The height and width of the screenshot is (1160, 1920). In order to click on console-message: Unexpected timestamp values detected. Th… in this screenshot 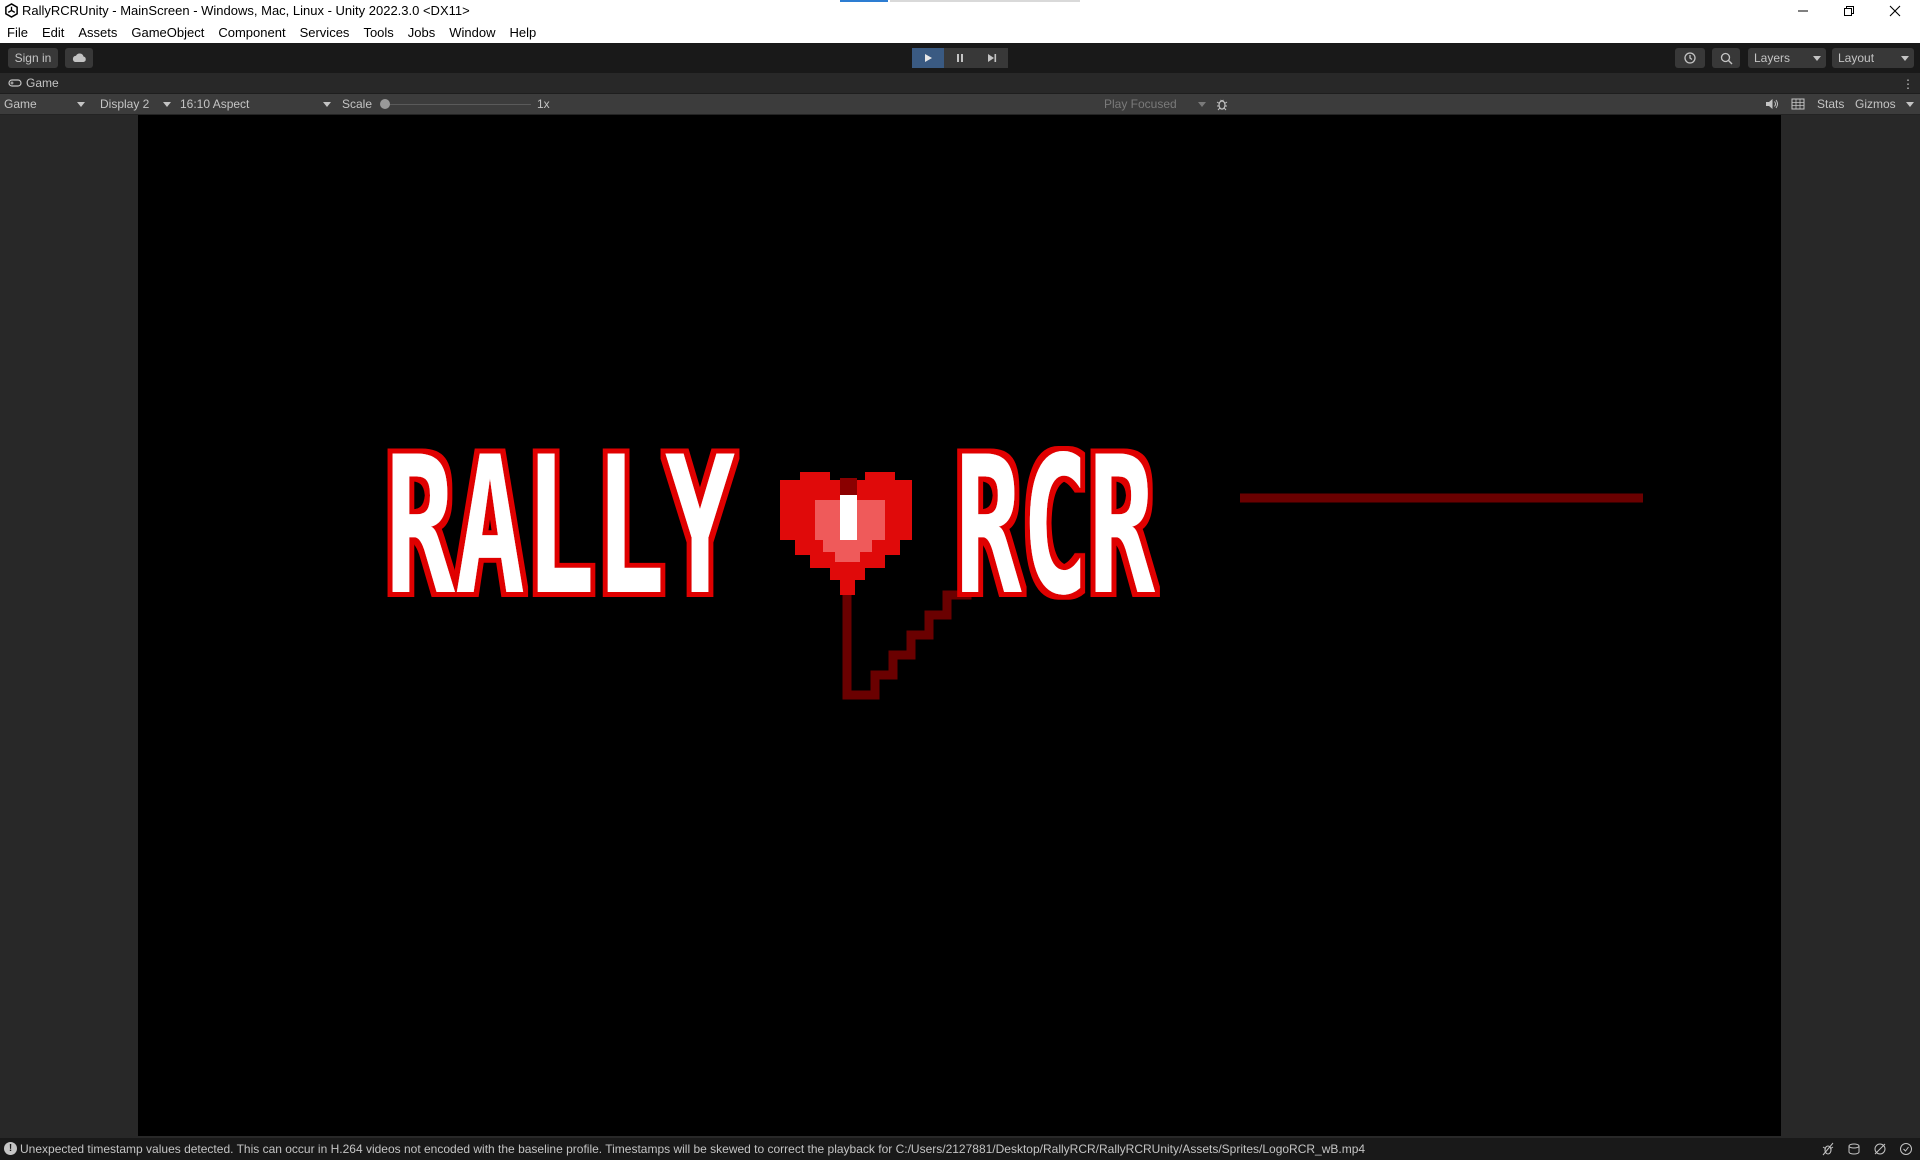, I will do `click(692, 1149)`.